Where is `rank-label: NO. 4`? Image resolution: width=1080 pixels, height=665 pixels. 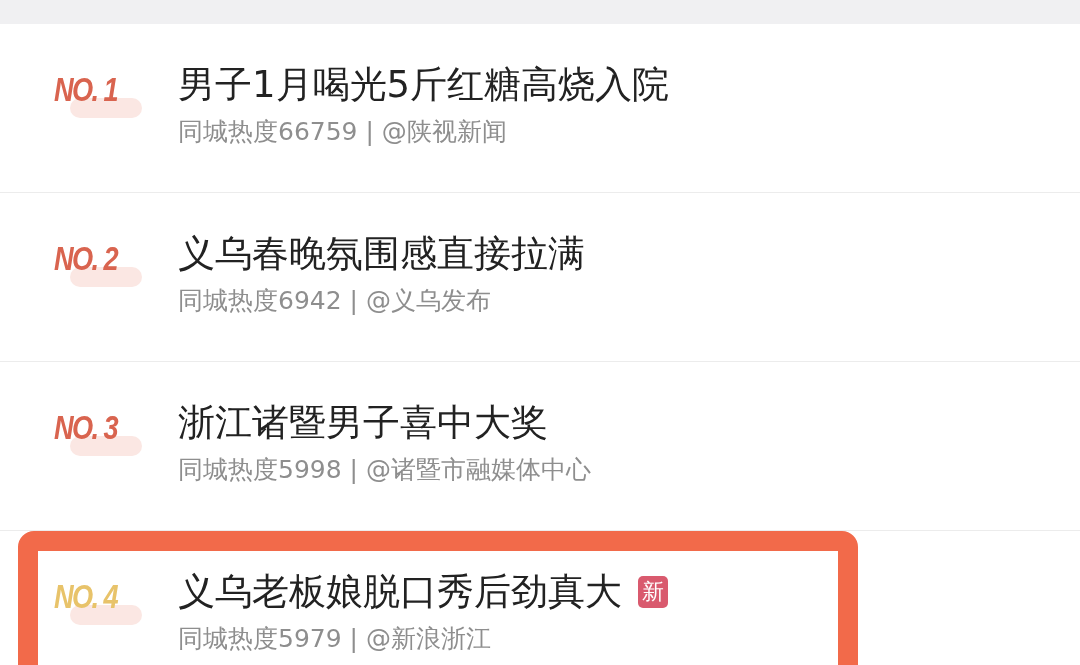
rank-label: NO. 4 is located at coordinates (86, 596).